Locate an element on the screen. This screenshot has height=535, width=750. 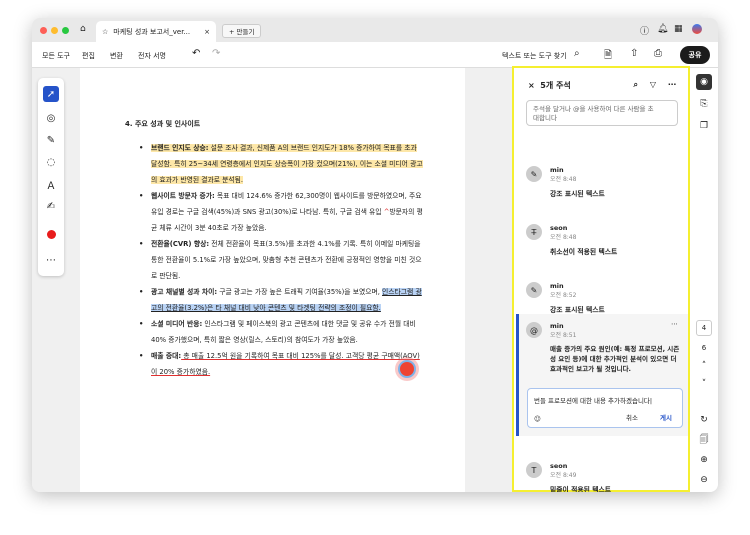
section-heading: 4. 주요 성과 및 인사이트 is located at coordinates (163, 124).